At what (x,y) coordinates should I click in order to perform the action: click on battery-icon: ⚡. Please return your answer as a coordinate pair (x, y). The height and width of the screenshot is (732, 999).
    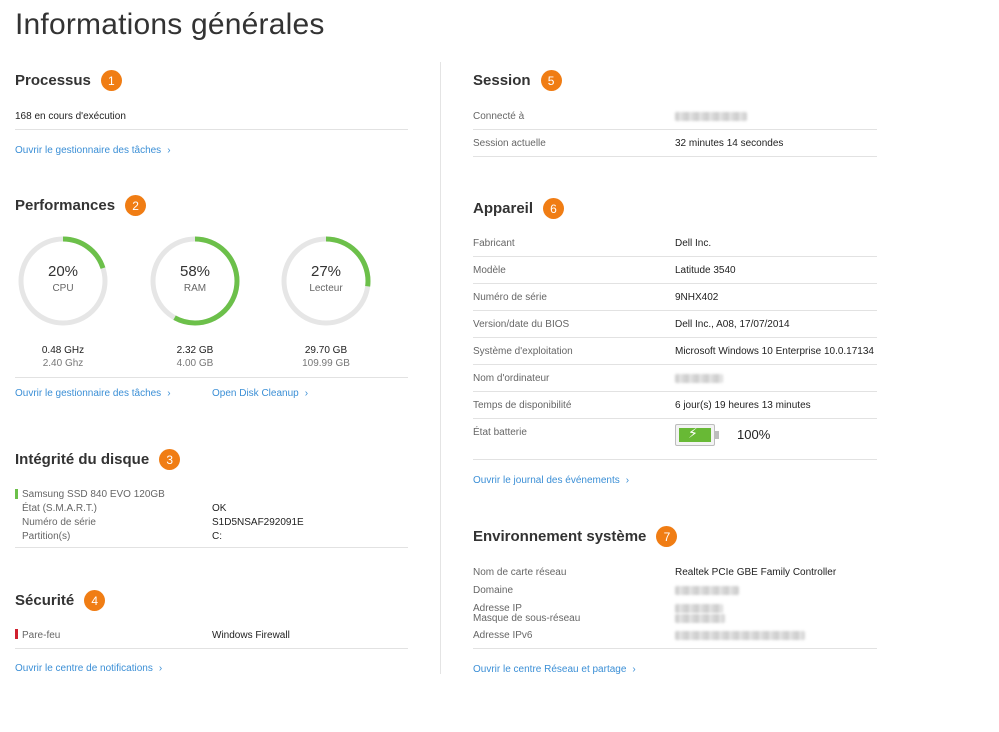
    Looking at the image, I should click on (697, 435).